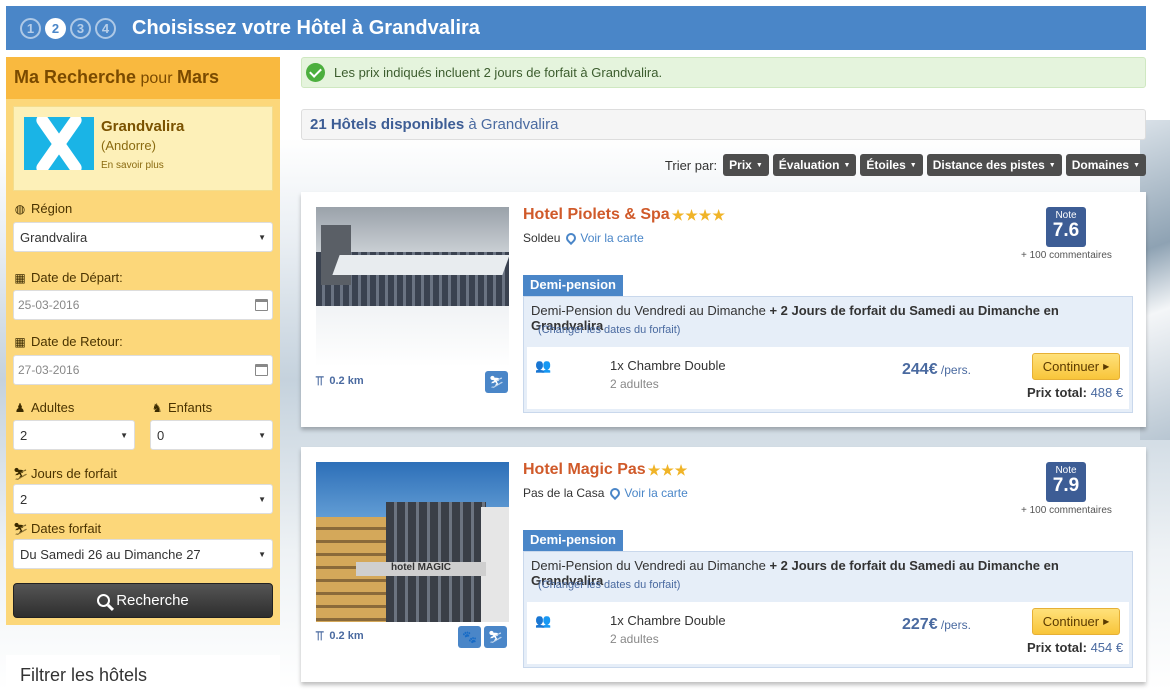  I want to click on region-label: ◍ Région, so click(43, 208).